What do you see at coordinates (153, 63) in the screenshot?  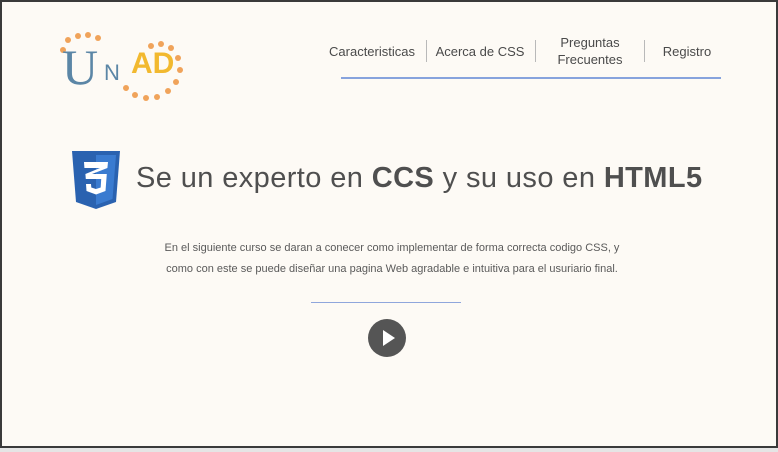 I see `logo-letters-ad: AD` at bounding box center [153, 63].